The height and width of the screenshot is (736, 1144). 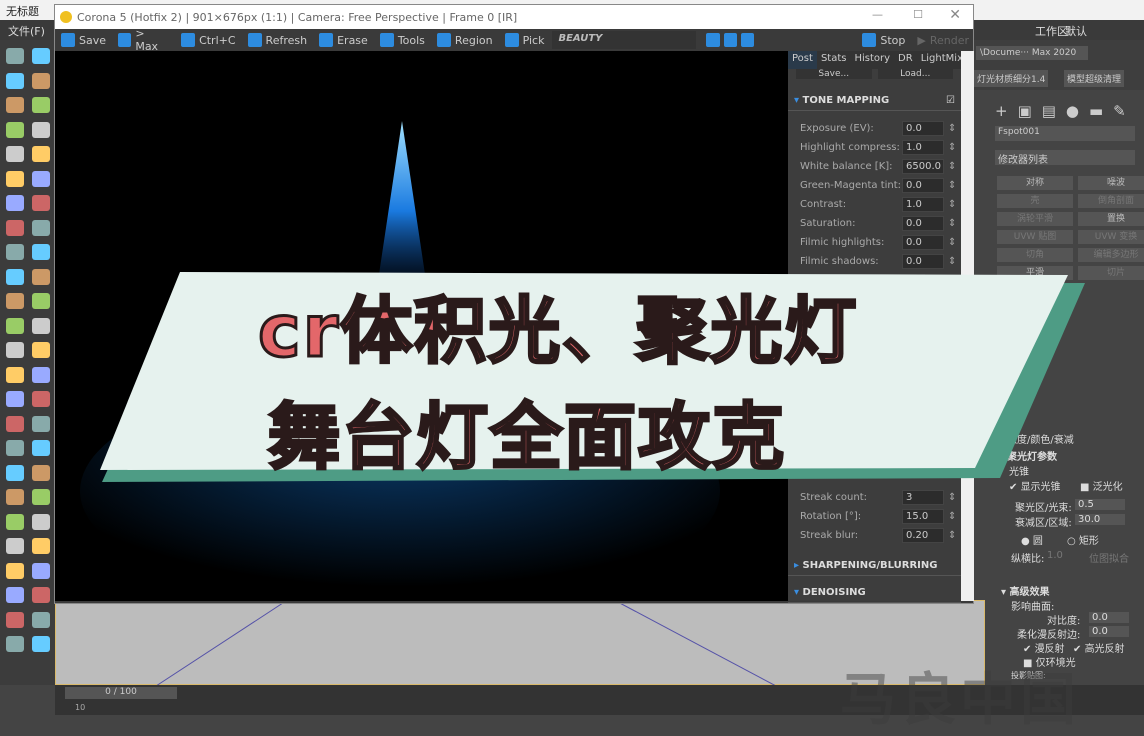 What do you see at coordinates (950, 100) in the screenshot?
I see `tone-mapping-checkbox: ☑` at bounding box center [950, 100].